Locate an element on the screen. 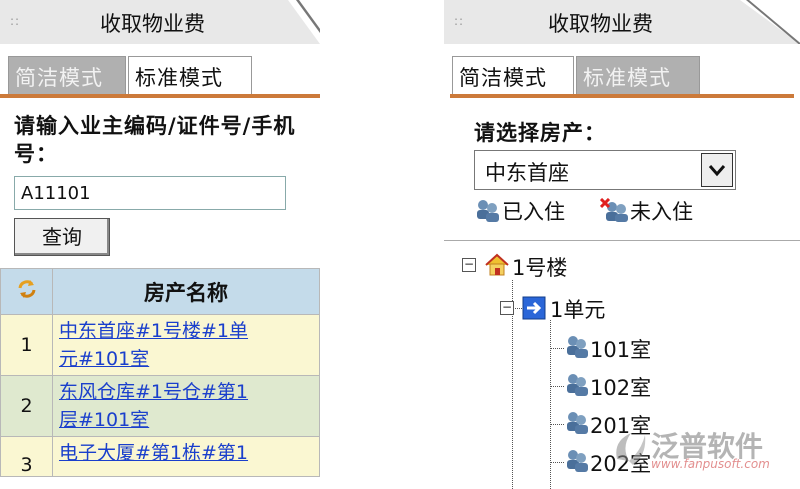 Image resolution: width=800 pixels, height=489 pixels. room-label: 201室 is located at coordinates (621, 426).